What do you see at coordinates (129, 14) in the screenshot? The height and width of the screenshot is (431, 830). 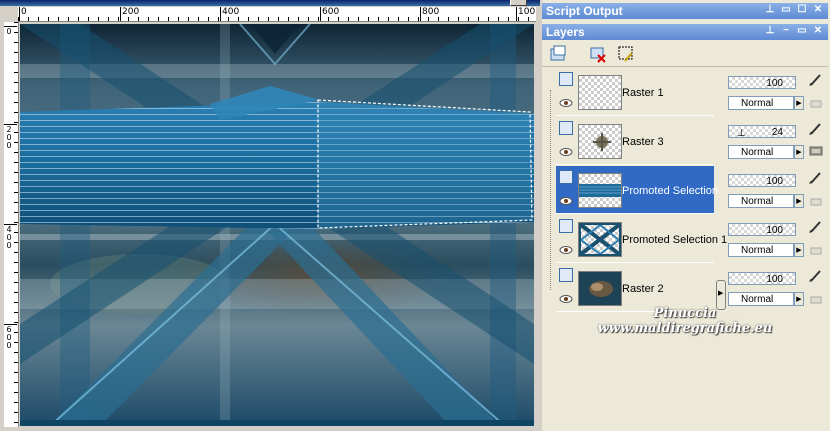 I see `ruler-tick: 200` at bounding box center [129, 14].